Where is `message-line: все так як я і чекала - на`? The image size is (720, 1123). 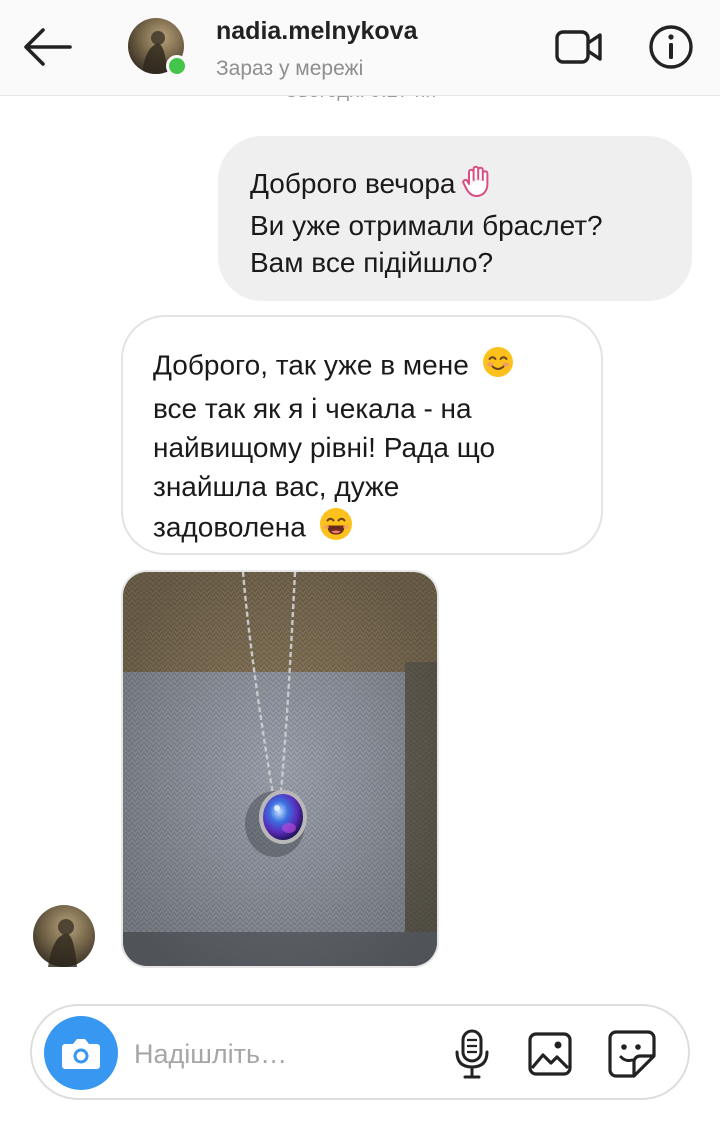 message-line: все так як я і чекала - на is located at coordinates (312, 408).